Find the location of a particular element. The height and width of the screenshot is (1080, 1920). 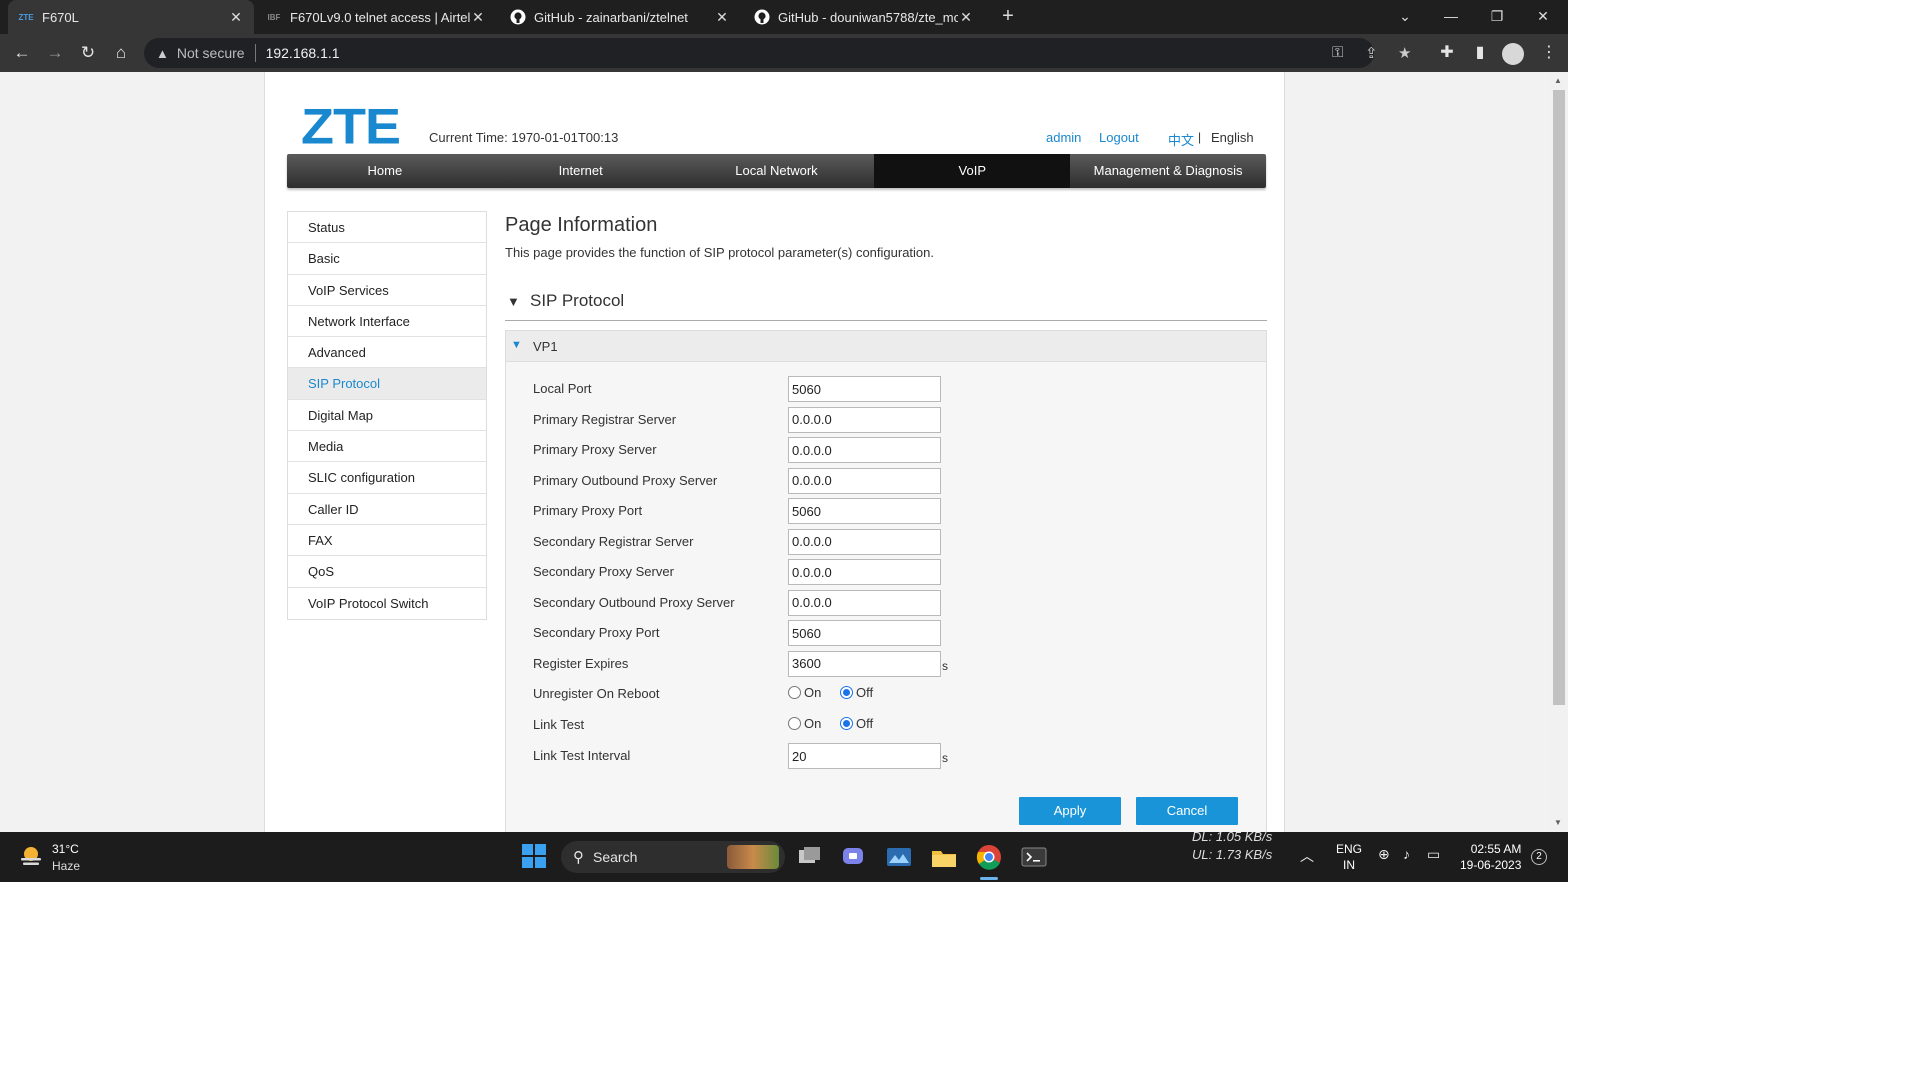

notification-badge: 2 is located at coordinates (1539, 857).